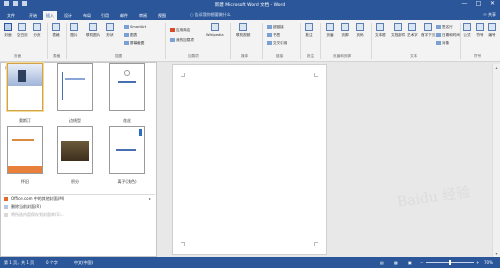 The height and width of the screenshot is (268, 500). What do you see at coordinates (398, 30) in the screenshot?
I see `quick-parts-button: 文档部件` at bounding box center [398, 30].